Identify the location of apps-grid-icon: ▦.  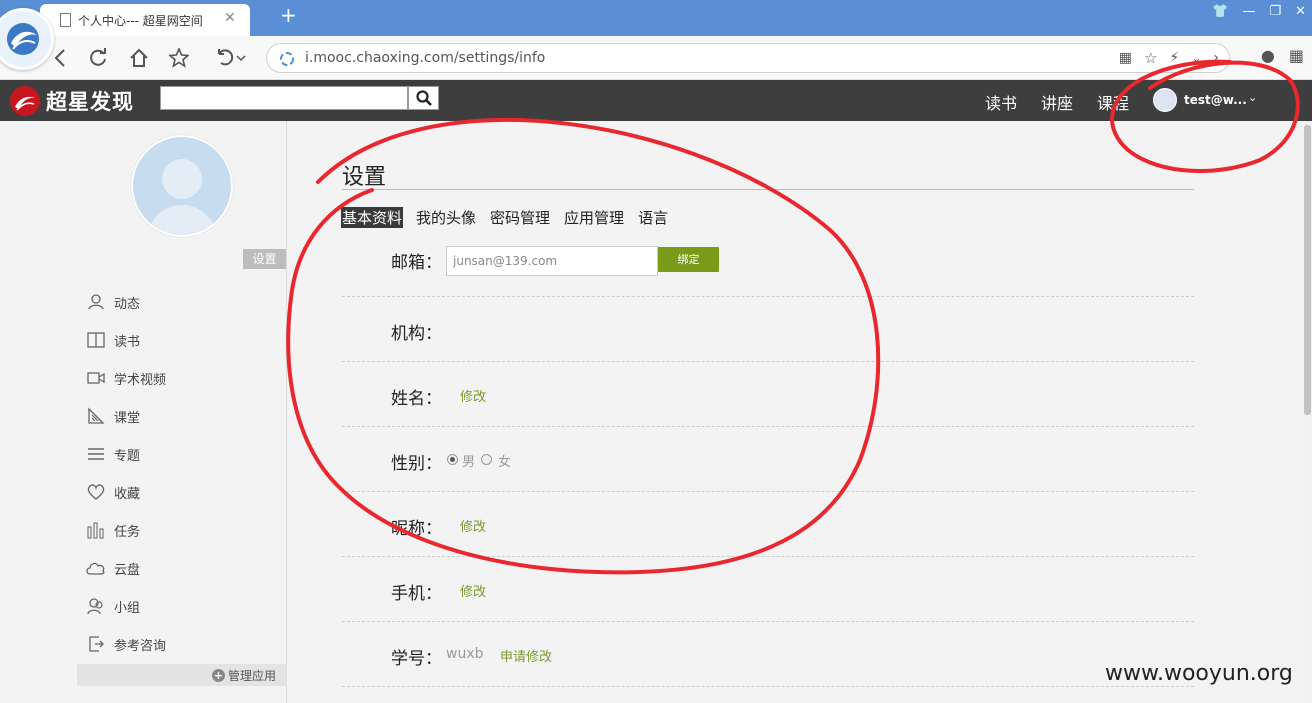
(1296, 55).